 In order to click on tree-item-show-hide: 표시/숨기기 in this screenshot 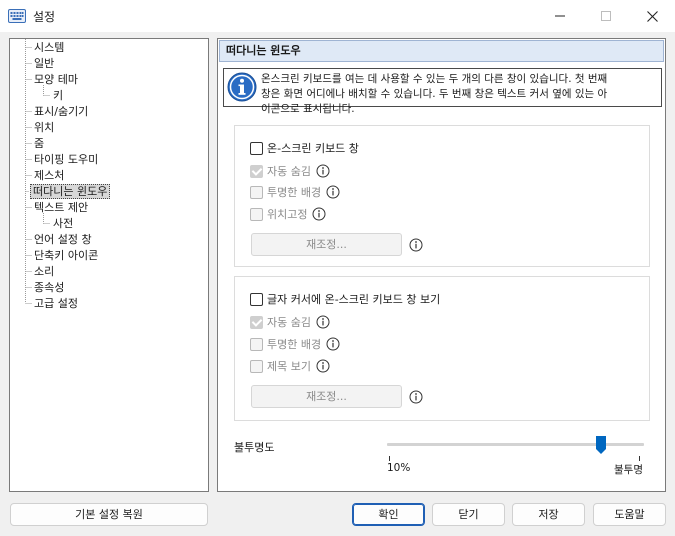, I will do `click(61, 111)`.